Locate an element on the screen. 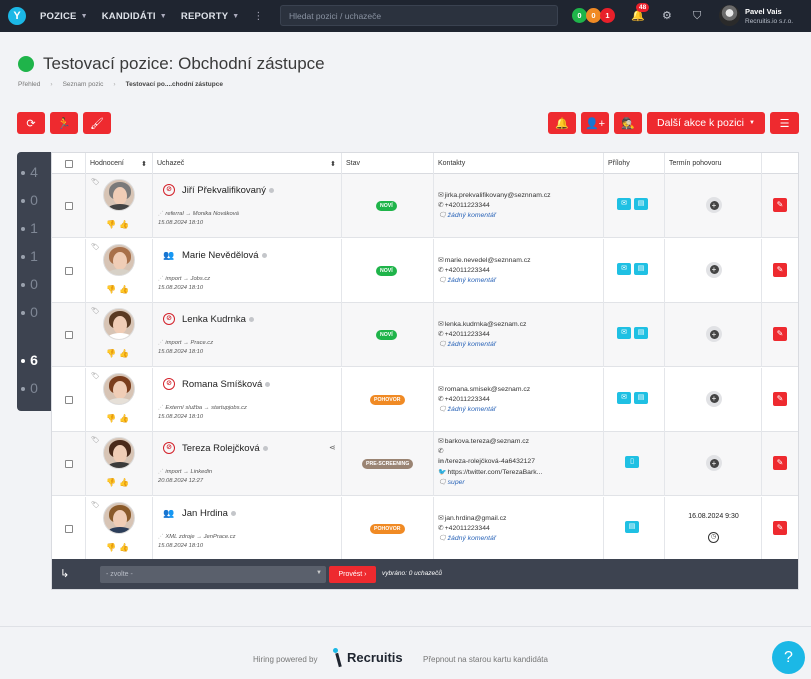  refresh-button: ⟳ is located at coordinates (31, 123).